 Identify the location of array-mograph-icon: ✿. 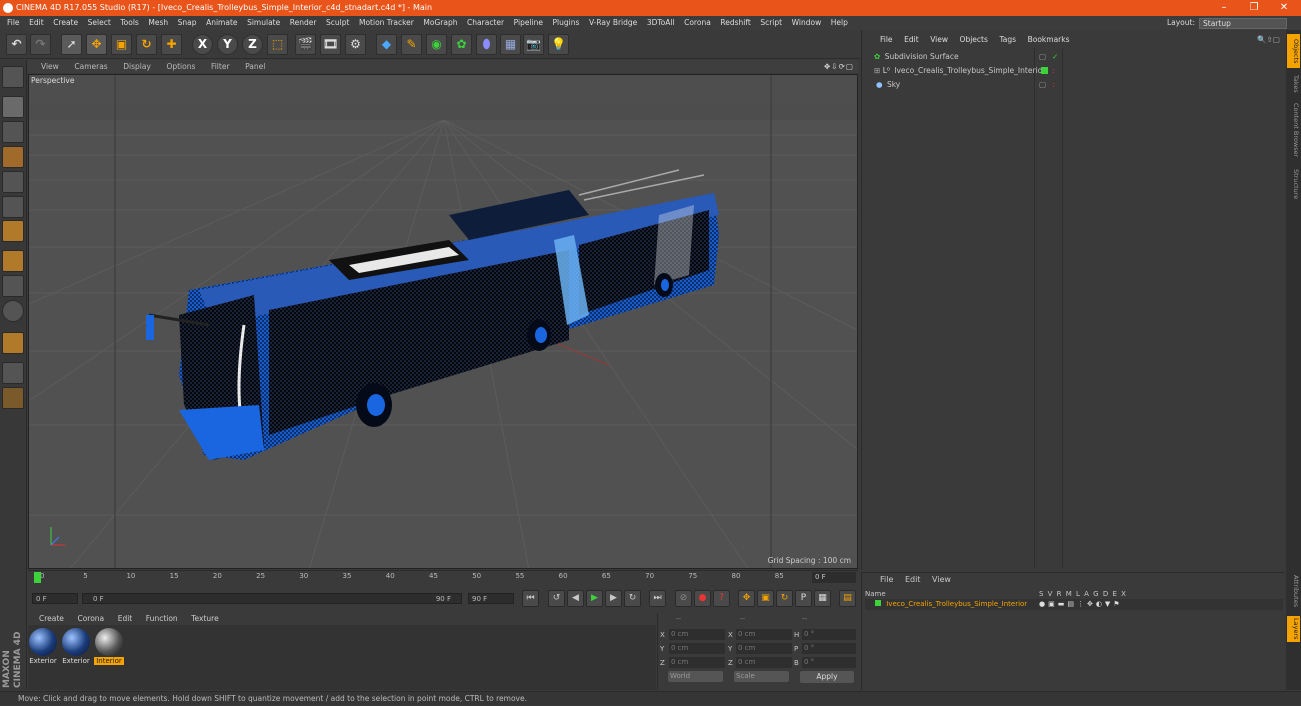
(461, 44).